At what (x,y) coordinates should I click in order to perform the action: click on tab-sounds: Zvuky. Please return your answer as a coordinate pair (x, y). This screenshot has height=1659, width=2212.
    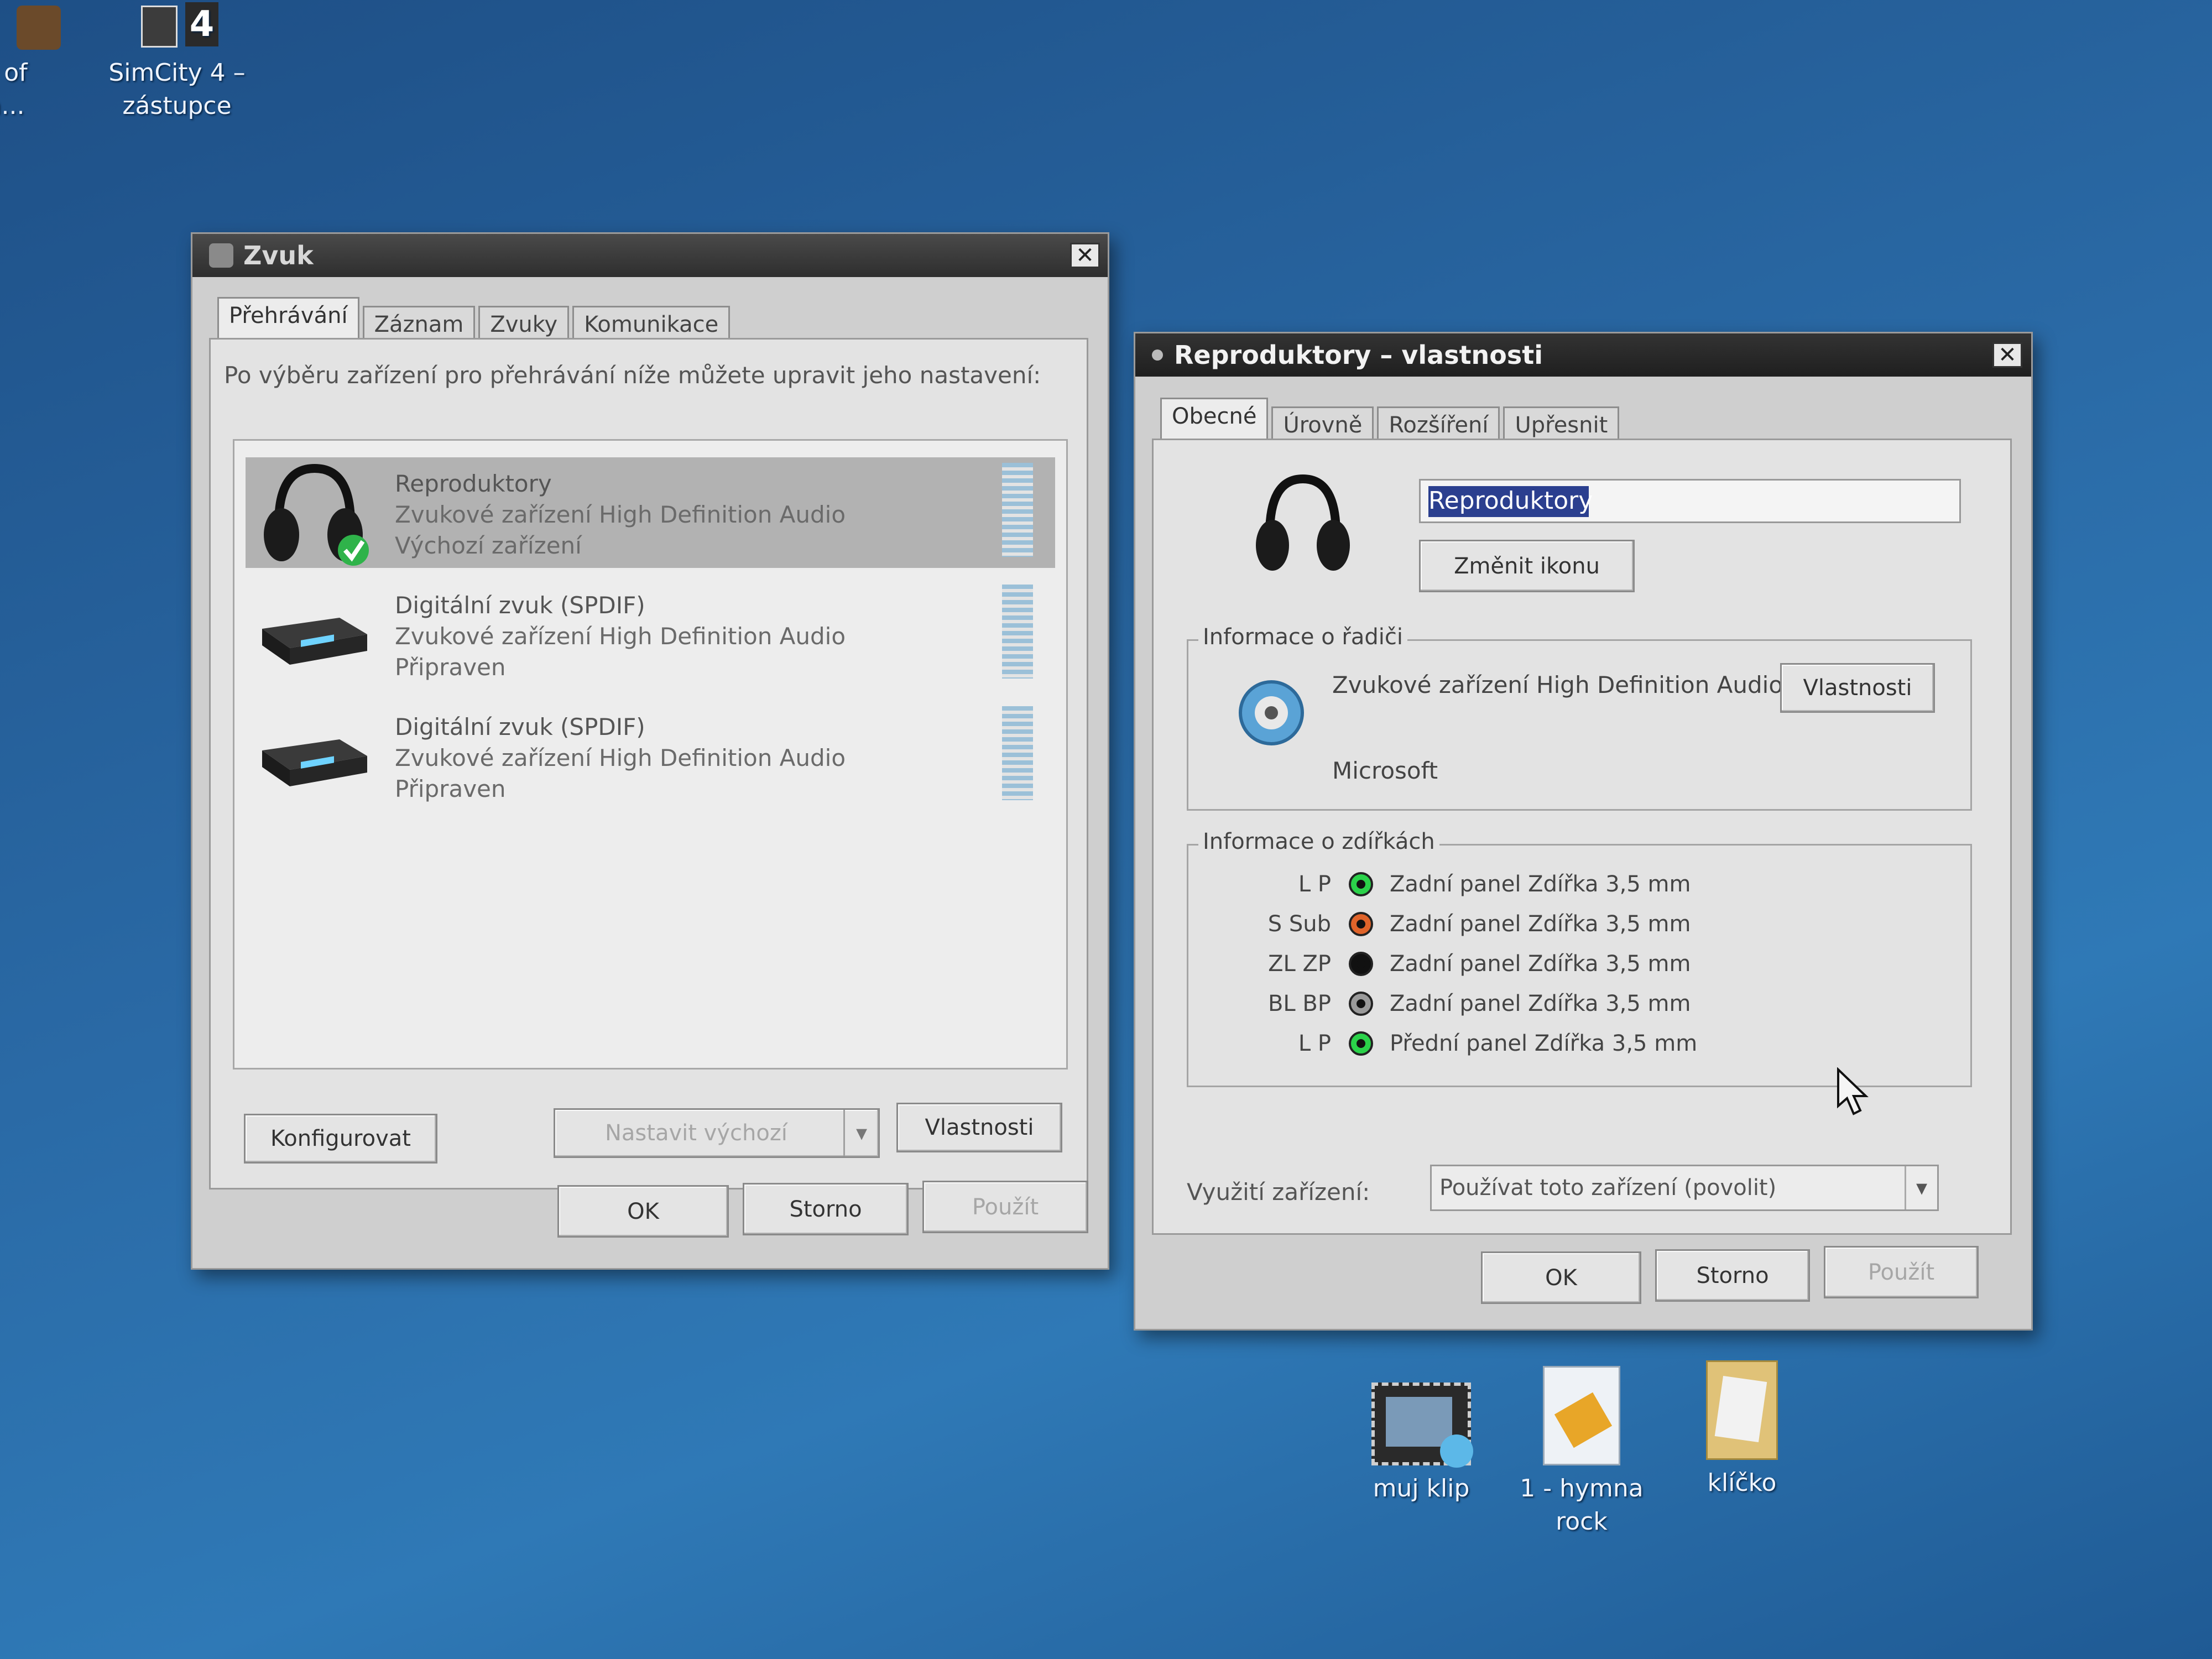
    Looking at the image, I should click on (524, 322).